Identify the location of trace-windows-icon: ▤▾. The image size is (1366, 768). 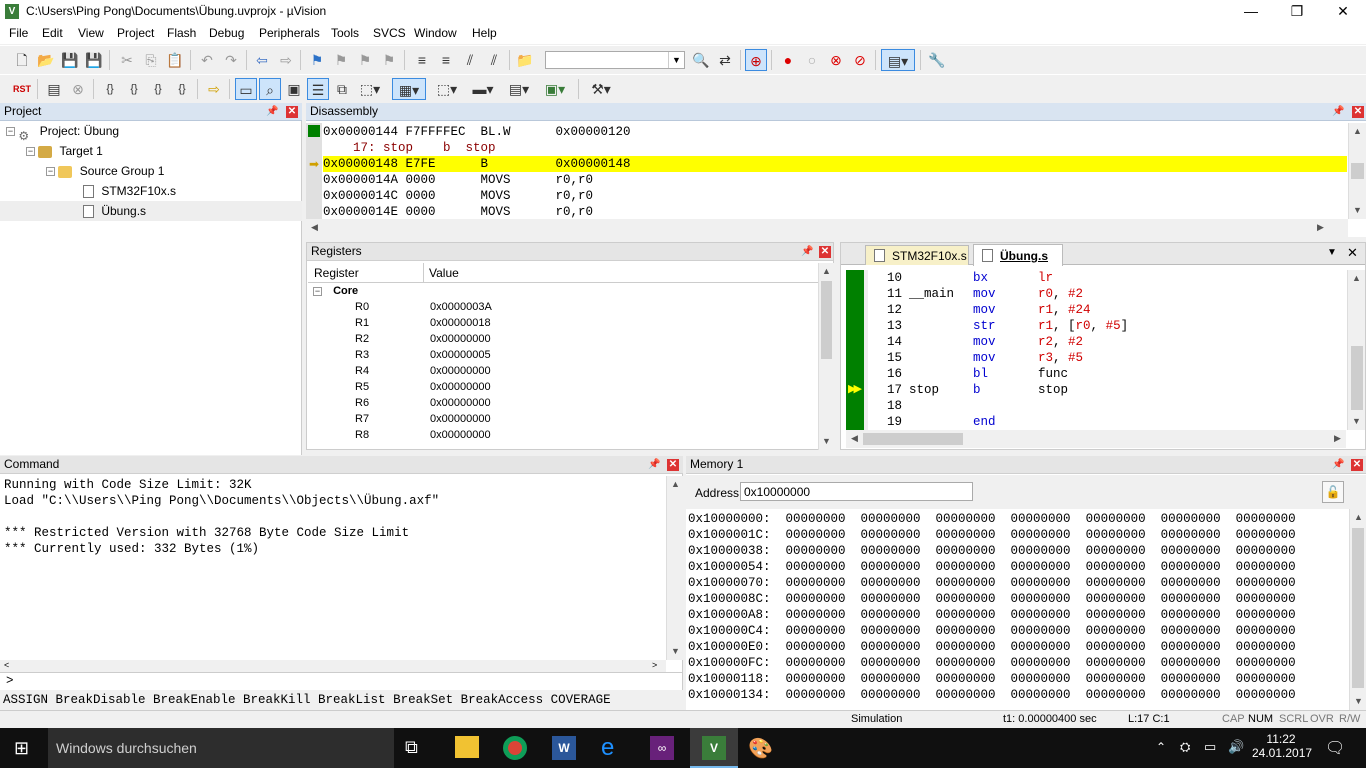
(519, 89).